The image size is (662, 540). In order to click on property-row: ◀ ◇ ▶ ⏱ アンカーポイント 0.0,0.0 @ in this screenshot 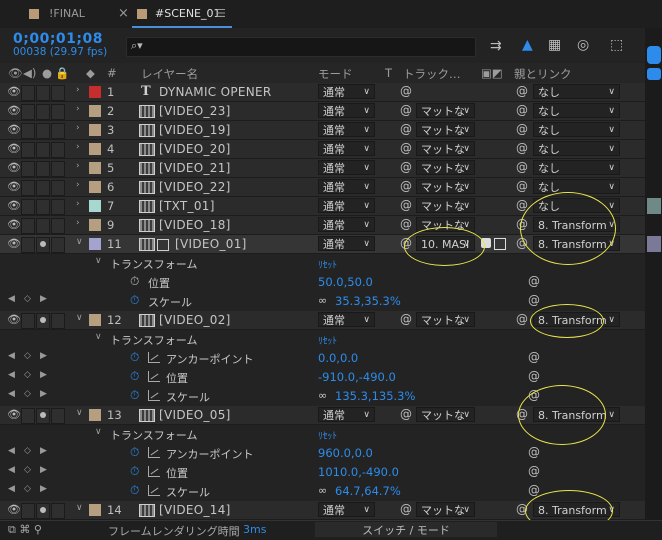, I will do `click(322, 358)`.